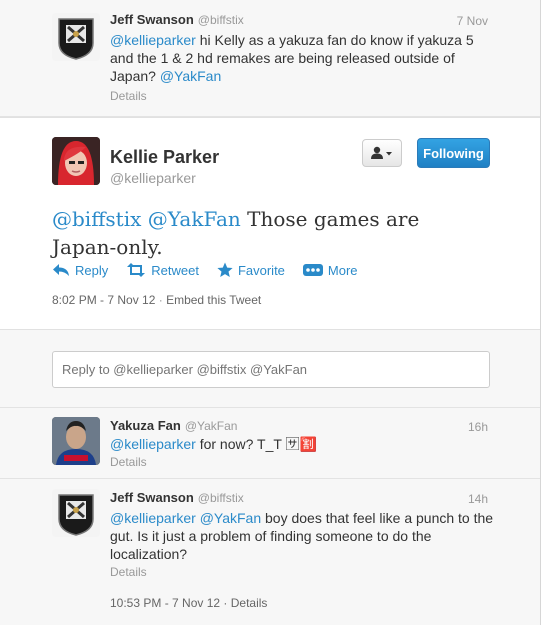 The height and width of the screenshot is (625, 541). I want to click on retweet-label: Retweet, so click(175, 270).